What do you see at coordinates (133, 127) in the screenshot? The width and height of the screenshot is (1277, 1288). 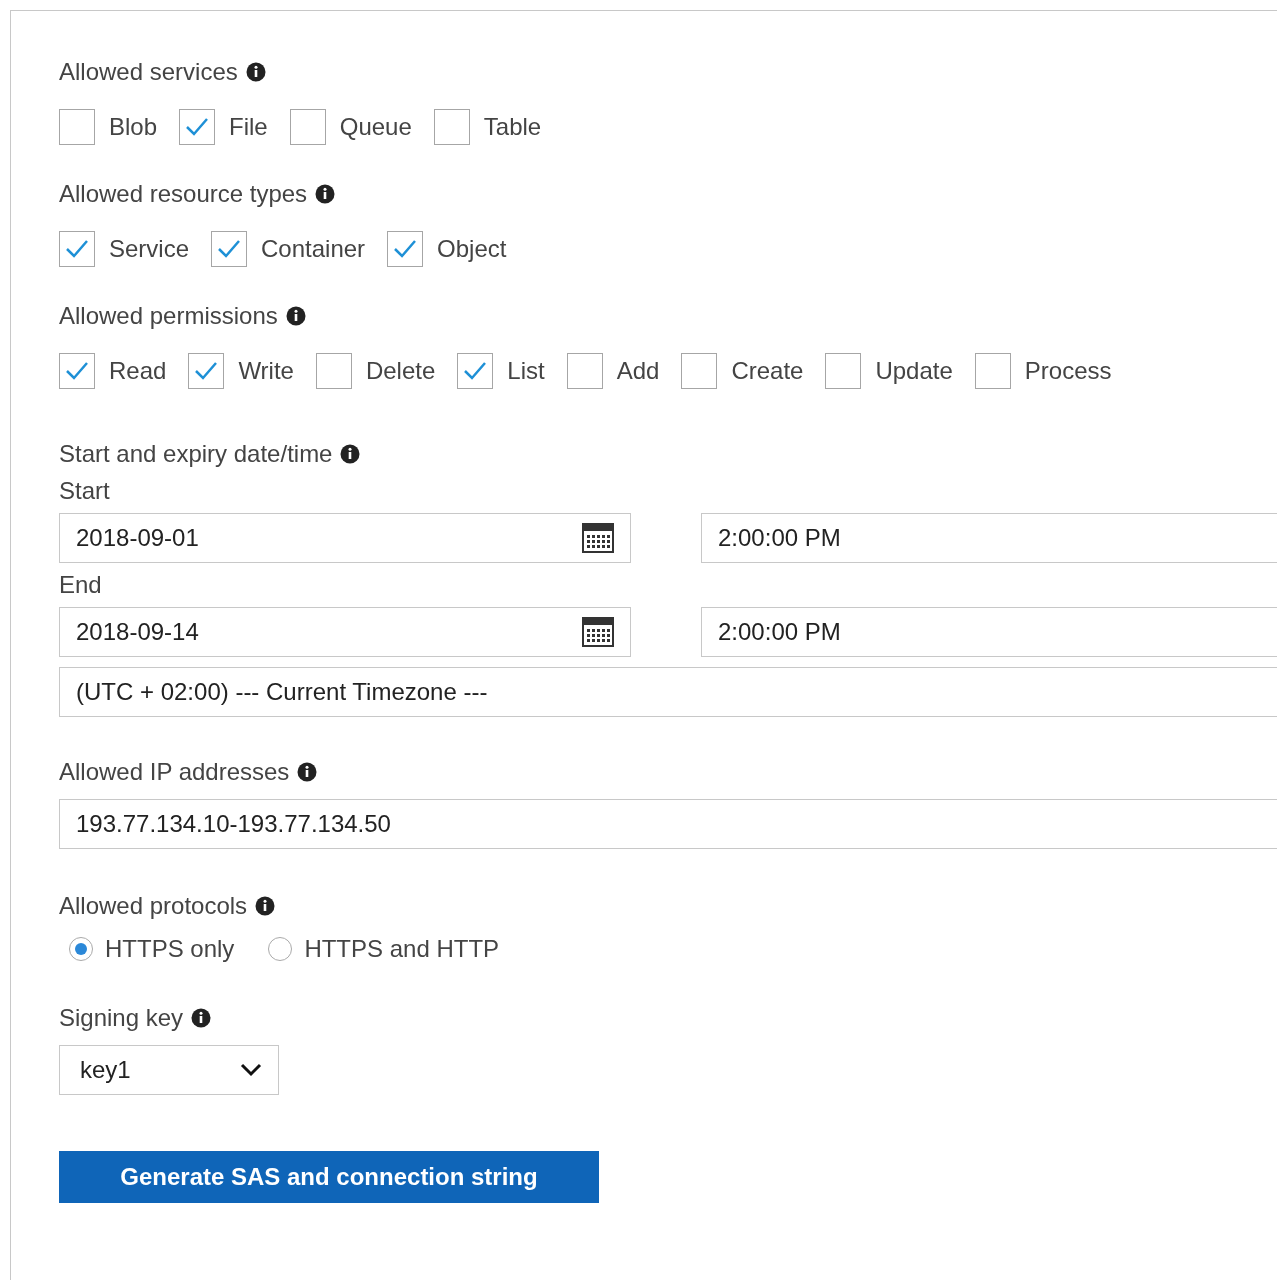 I see `checkbox-label: Blob` at bounding box center [133, 127].